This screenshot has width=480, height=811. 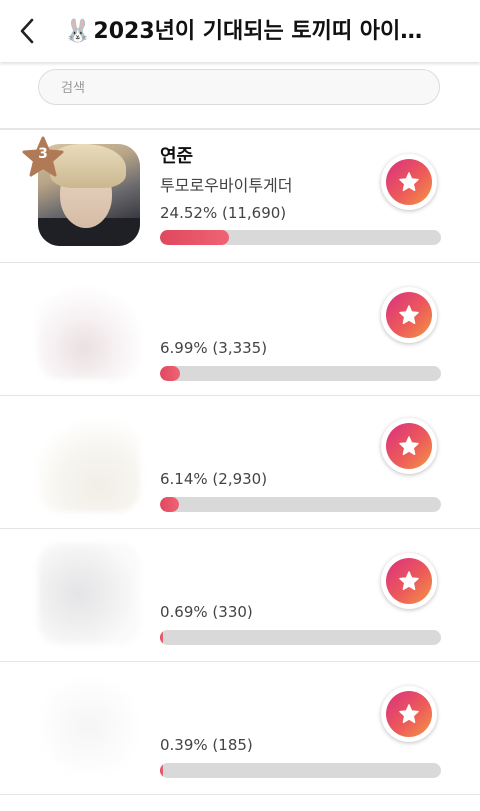 I want to click on vote-stat: 24.52% (11,690), so click(x=223, y=213).